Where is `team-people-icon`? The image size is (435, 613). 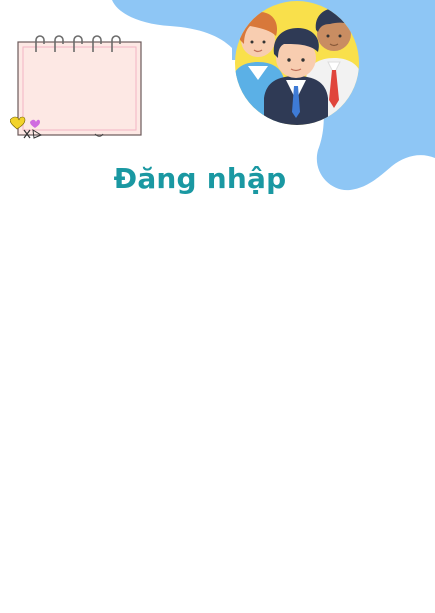
team-people-icon is located at coordinates (297, 63).